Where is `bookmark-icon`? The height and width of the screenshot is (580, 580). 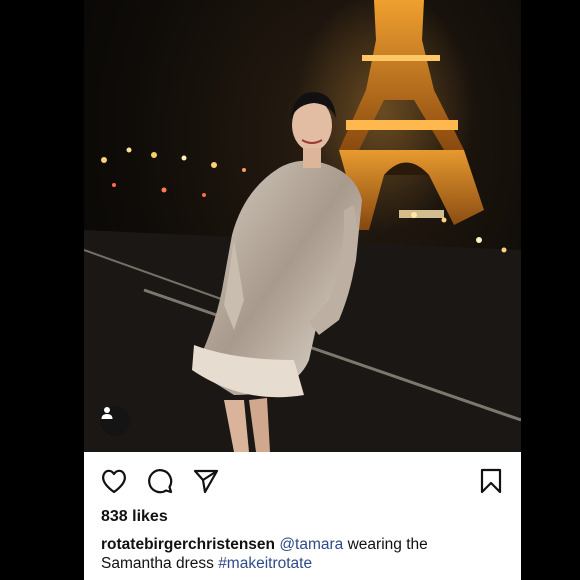 bookmark-icon is located at coordinates (491, 481).